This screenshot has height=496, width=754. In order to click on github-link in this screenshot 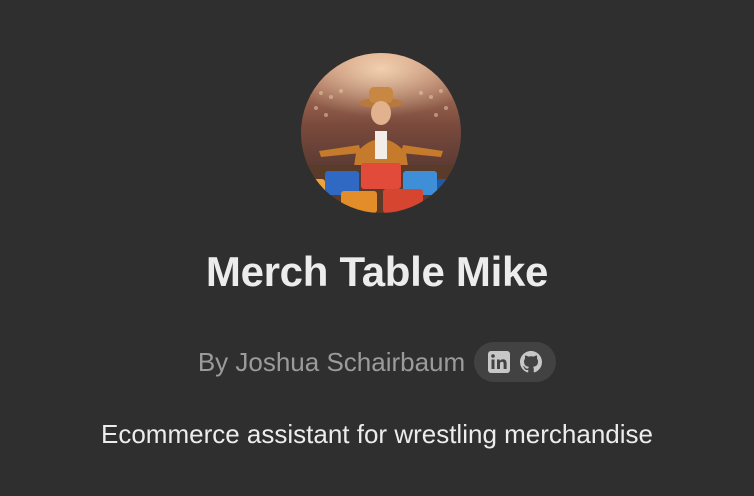, I will do `click(531, 362)`.